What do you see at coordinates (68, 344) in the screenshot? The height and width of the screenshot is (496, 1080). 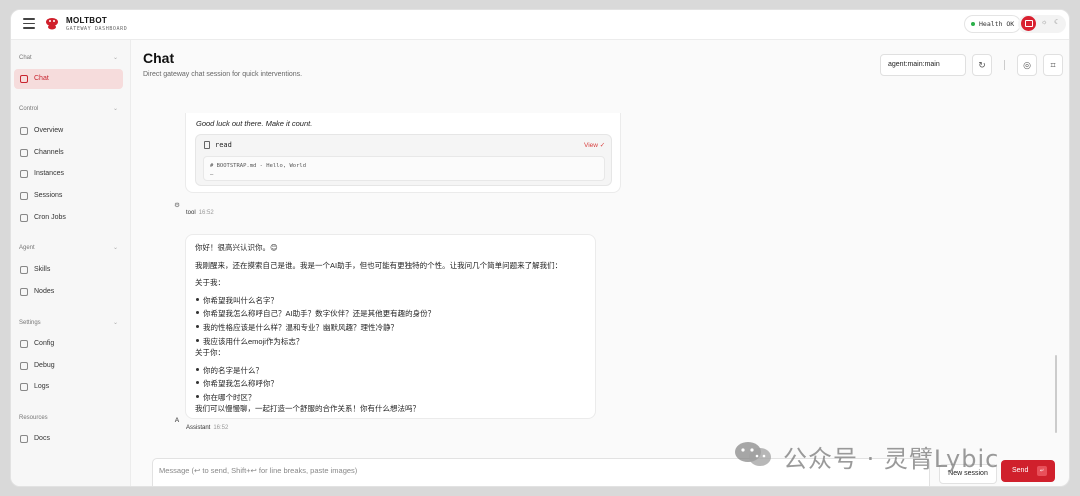 I see `sidebar-item-config: Config` at bounding box center [68, 344].